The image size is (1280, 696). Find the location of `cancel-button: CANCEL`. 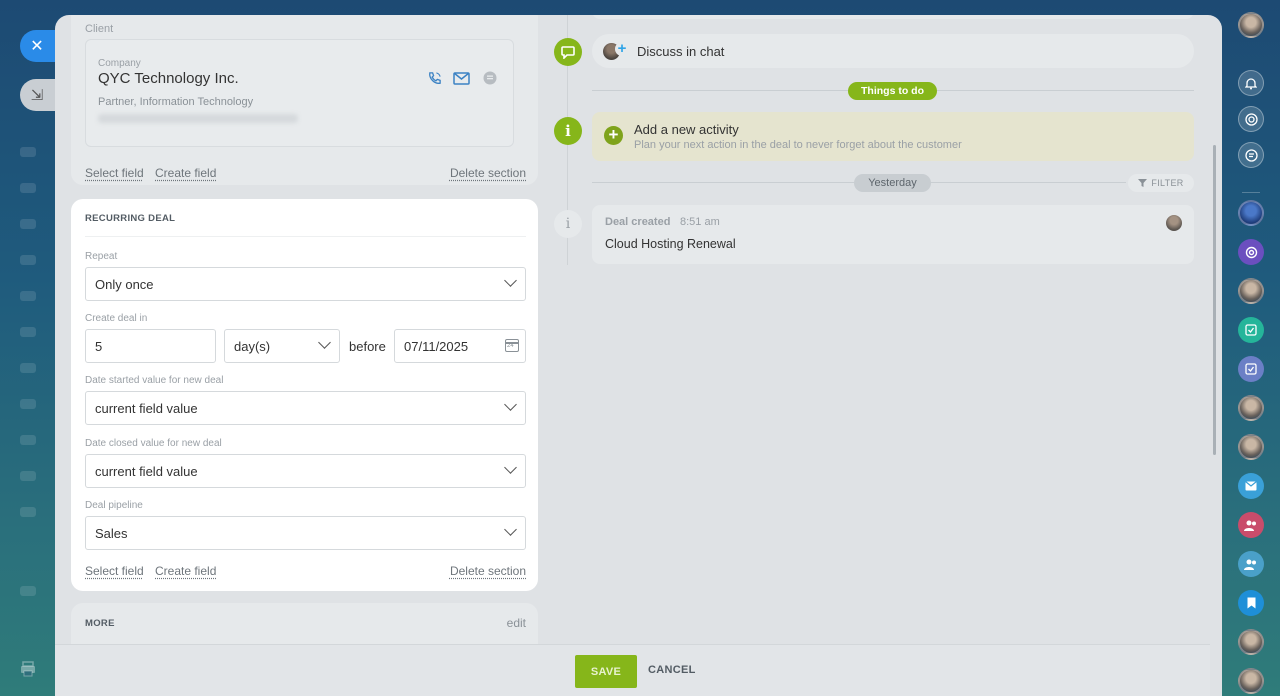

cancel-button: CANCEL is located at coordinates (672, 670).